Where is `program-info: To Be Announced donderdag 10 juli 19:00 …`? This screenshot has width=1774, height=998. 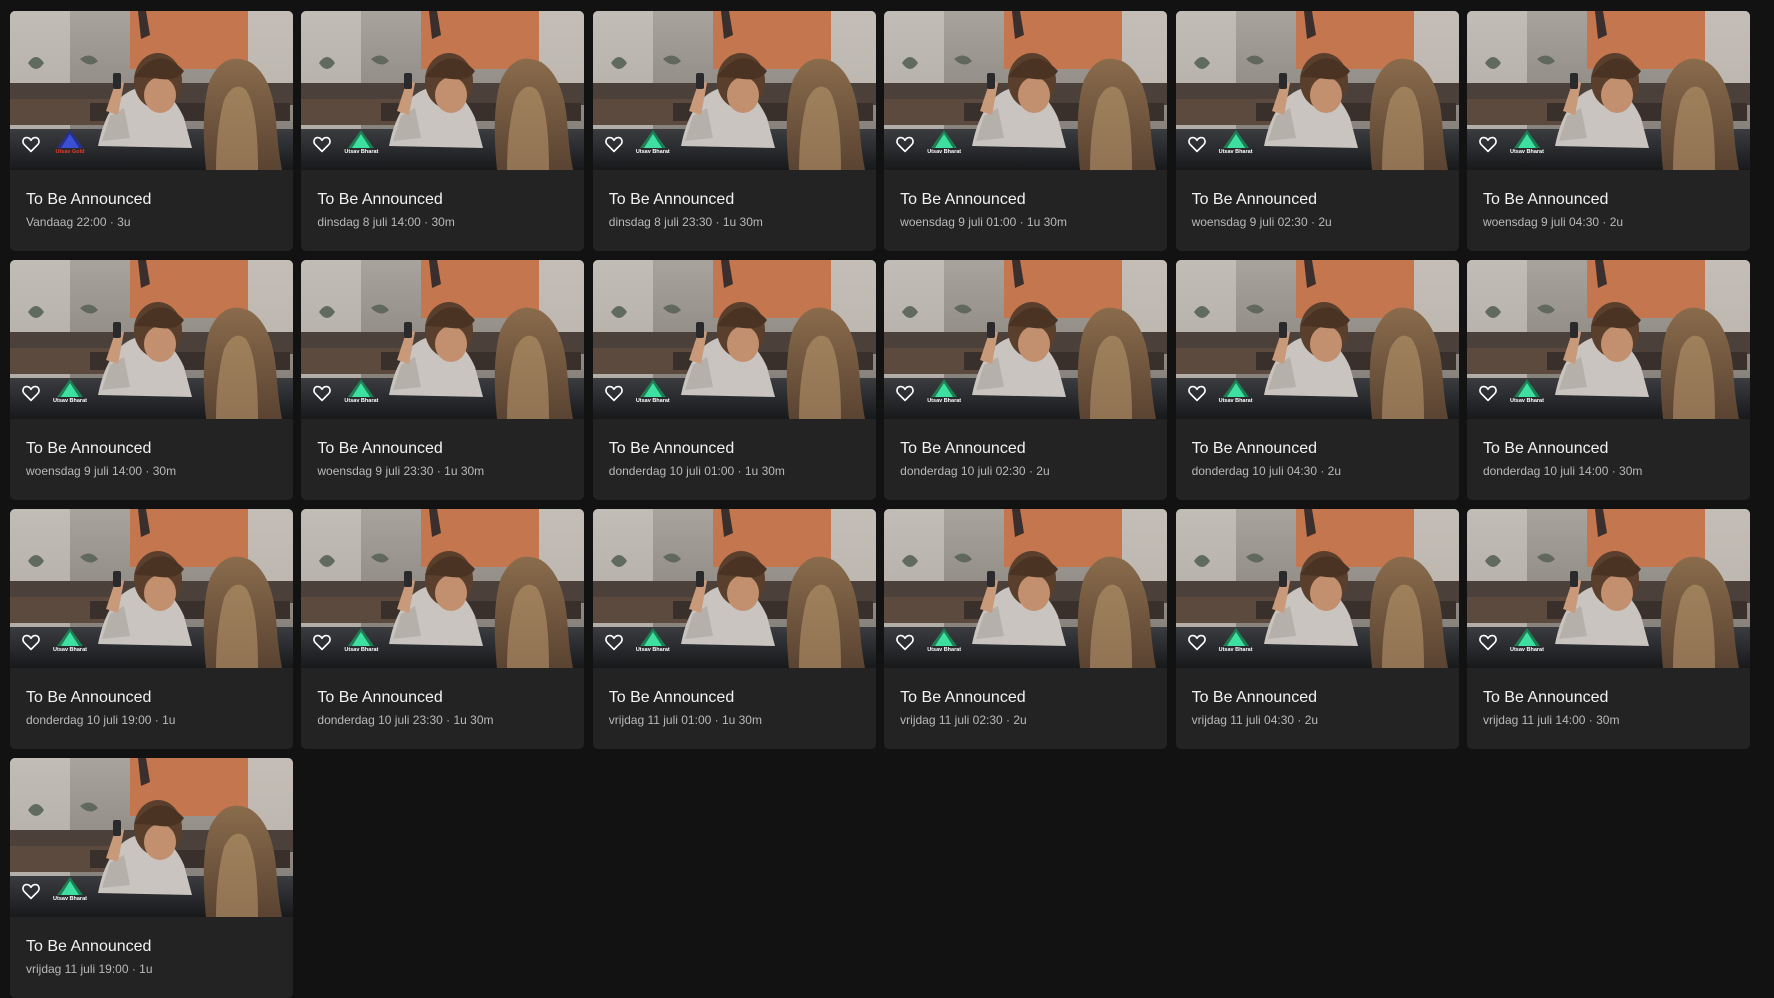 program-info: To Be Announced donderdag 10 juli 19:00 … is located at coordinates (151, 708).